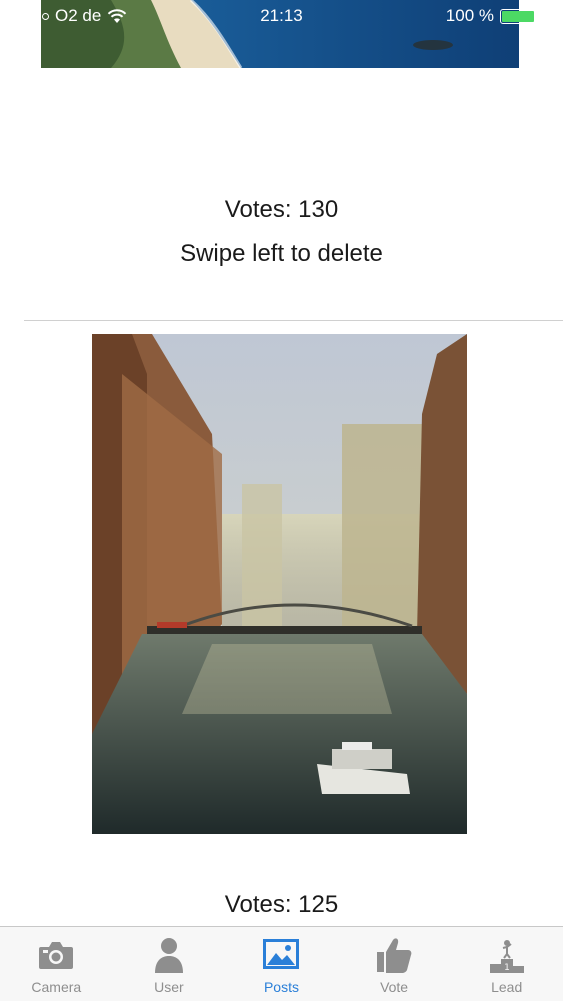  I want to click on tab-posts: Posts, so click(281, 964).